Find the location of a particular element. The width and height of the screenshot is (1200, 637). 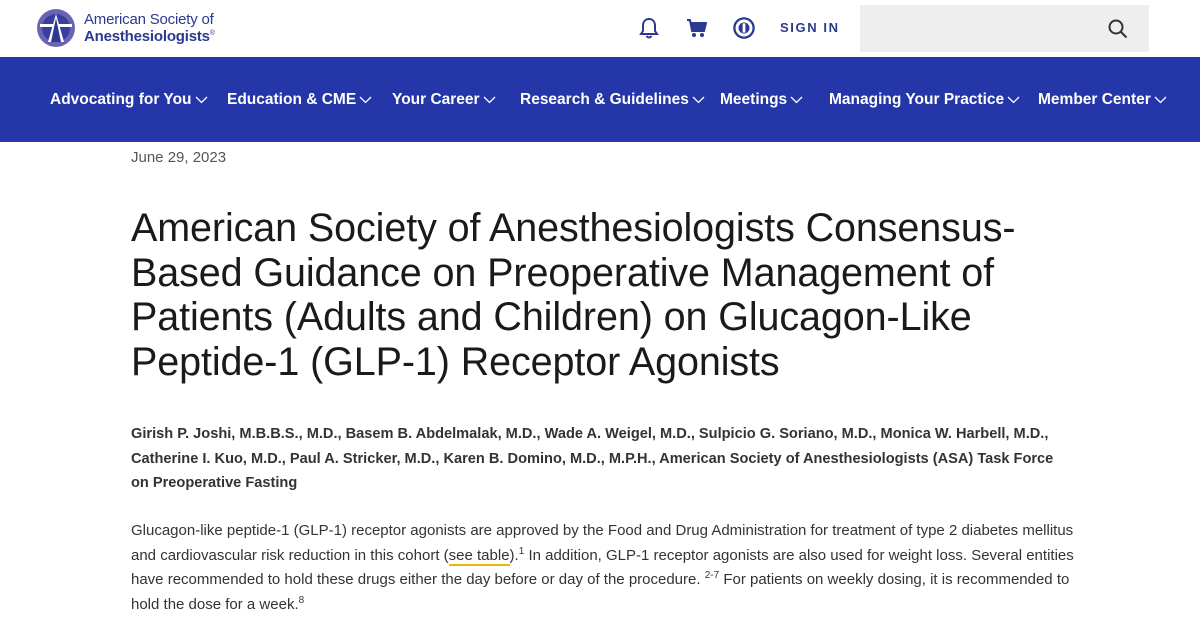

nav-label: Member Center is located at coordinates (1094, 99).